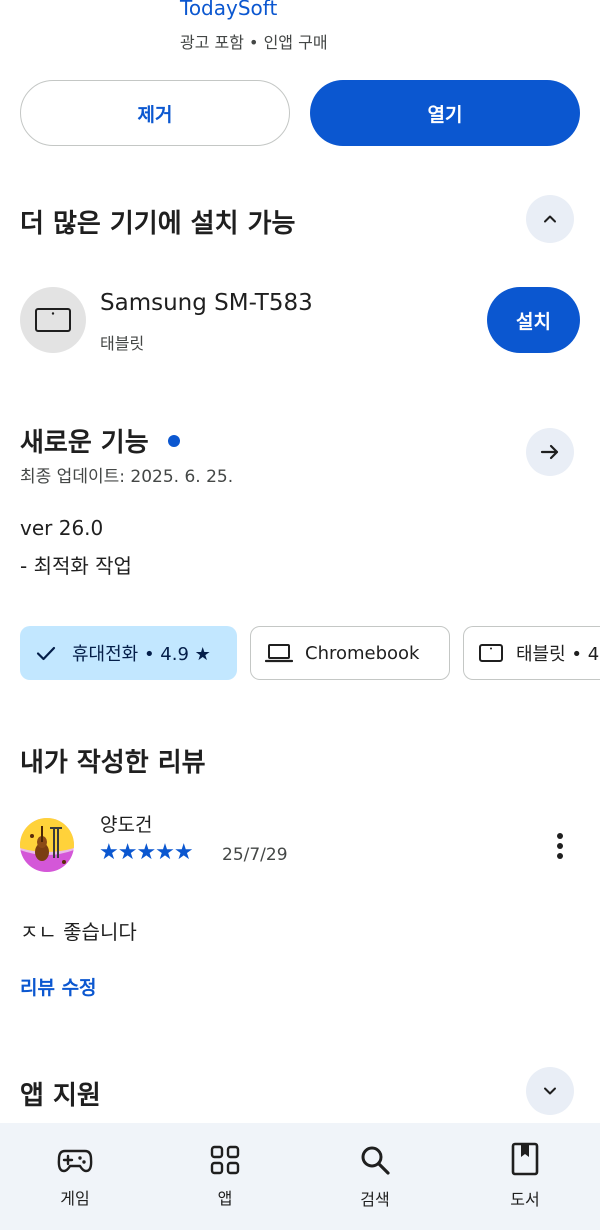 This screenshot has width=600, height=1230. Describe the element at coordinates (146, 852) in the screenshot. I see `review-stars: ★★★★★` at that location.